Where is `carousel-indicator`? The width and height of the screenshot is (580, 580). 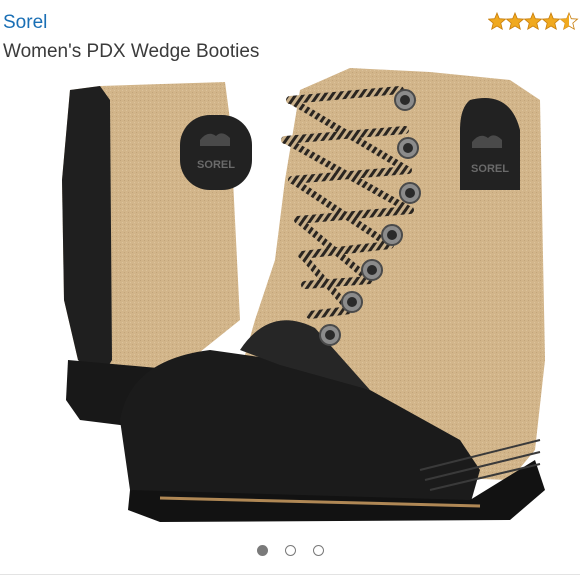 carousel-indicator is located at coordinates (290, 550).